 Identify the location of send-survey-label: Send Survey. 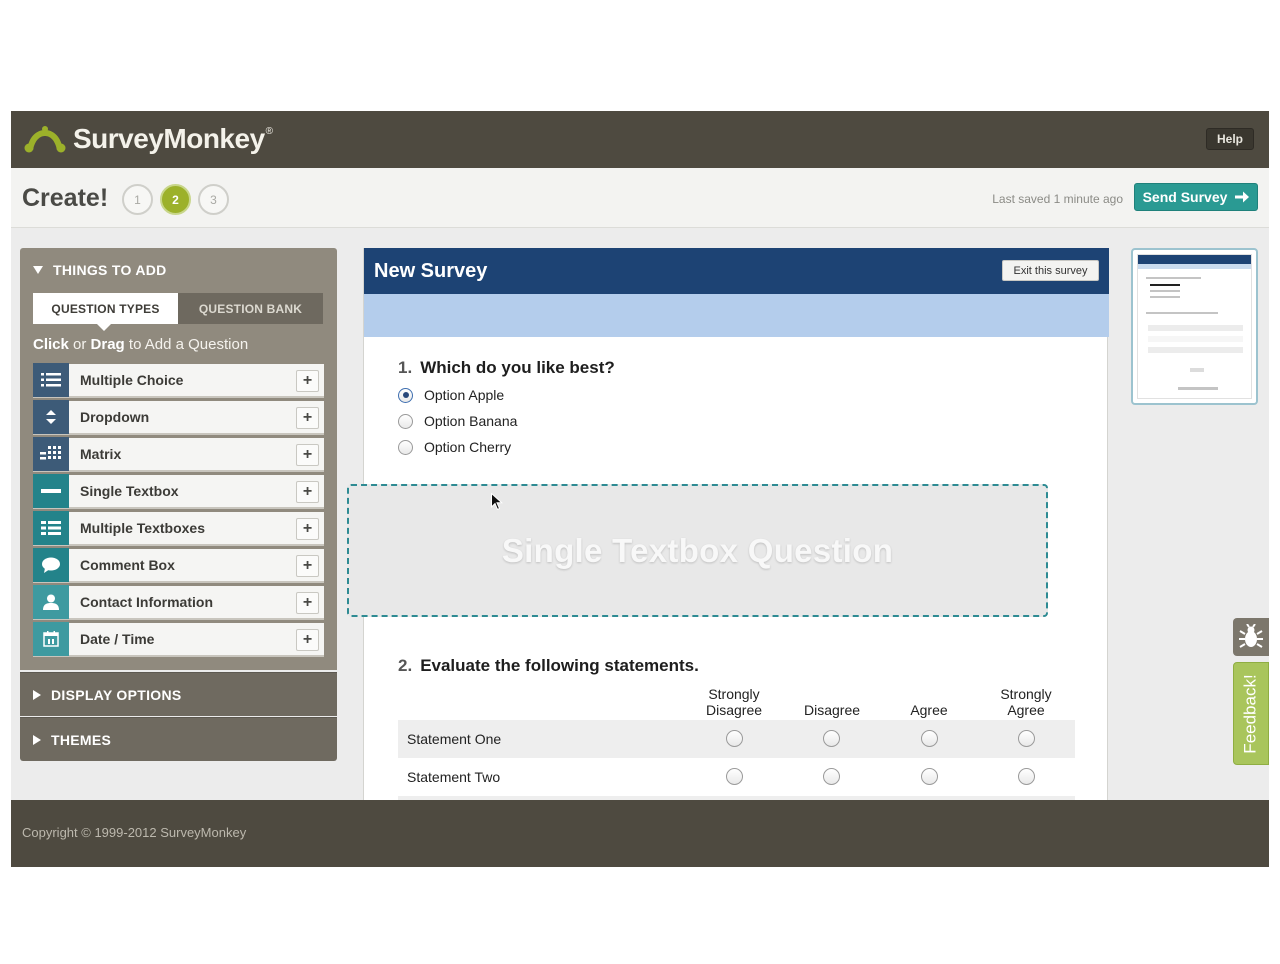
(1185, 197).